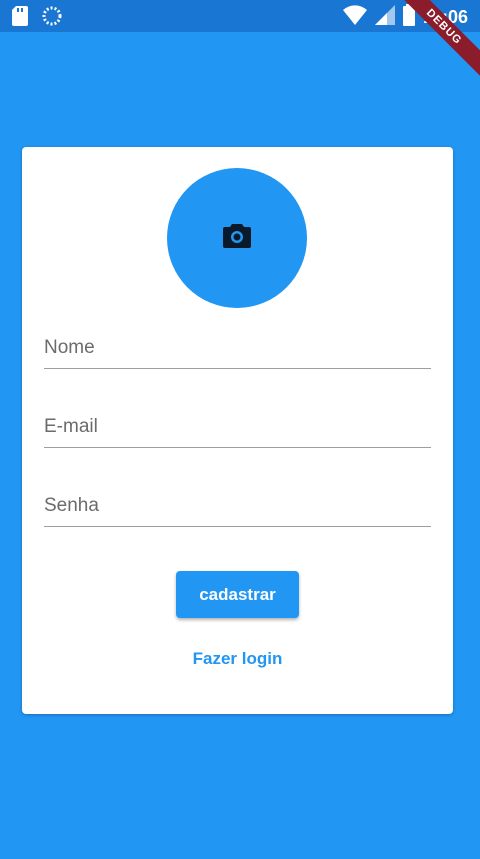 The height and width of the screenshot is (859, 480). I want to click on sd-card-icon, so click(20, 18).